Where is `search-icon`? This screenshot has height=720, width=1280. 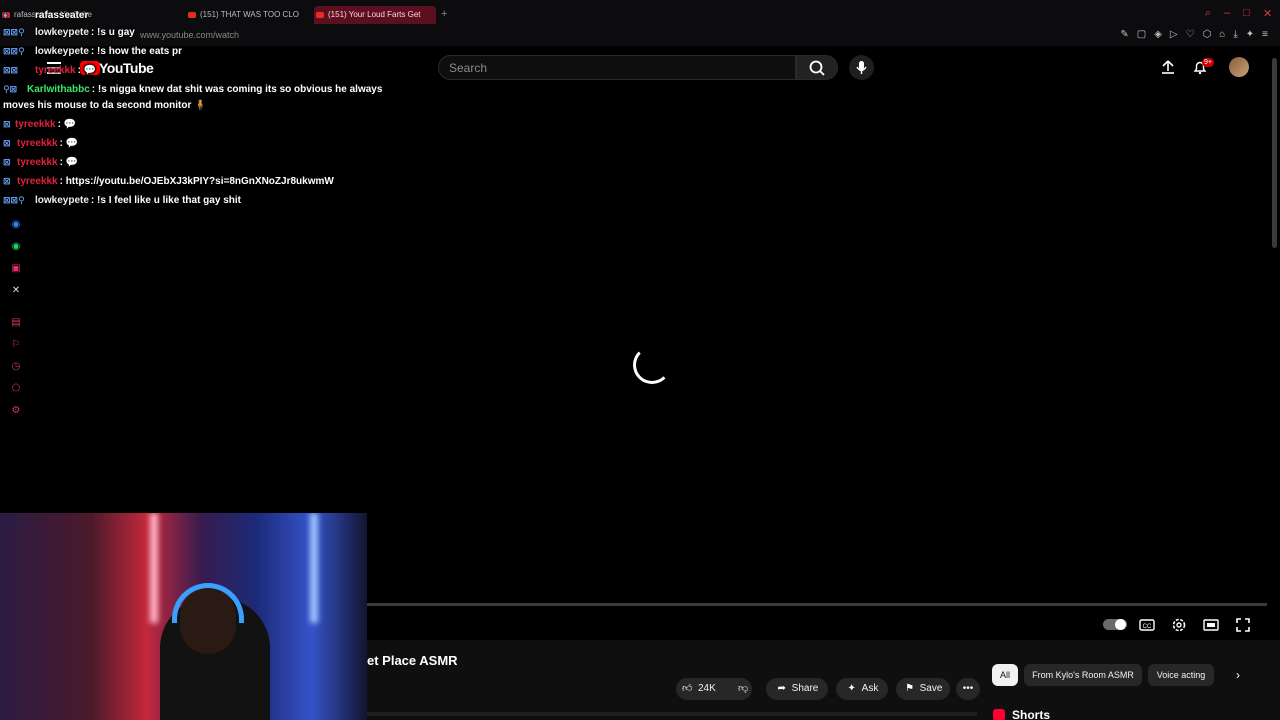 search-icon is located at coordinates (817, 68).